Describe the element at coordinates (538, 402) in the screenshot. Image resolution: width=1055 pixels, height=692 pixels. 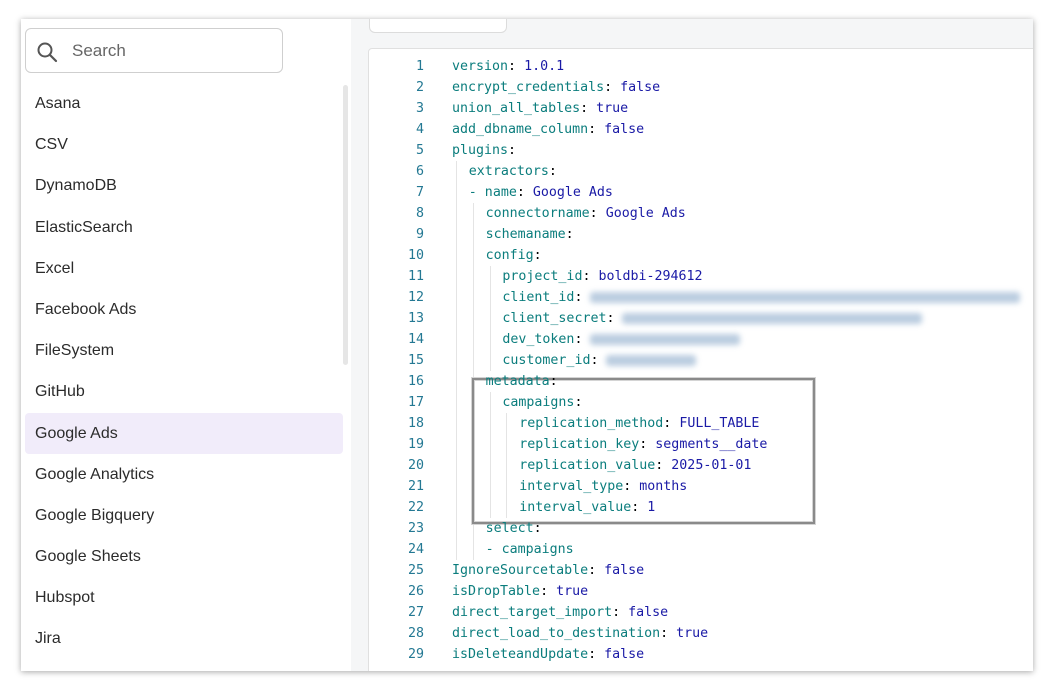
I see `yaml-key: campaigns` at that location.